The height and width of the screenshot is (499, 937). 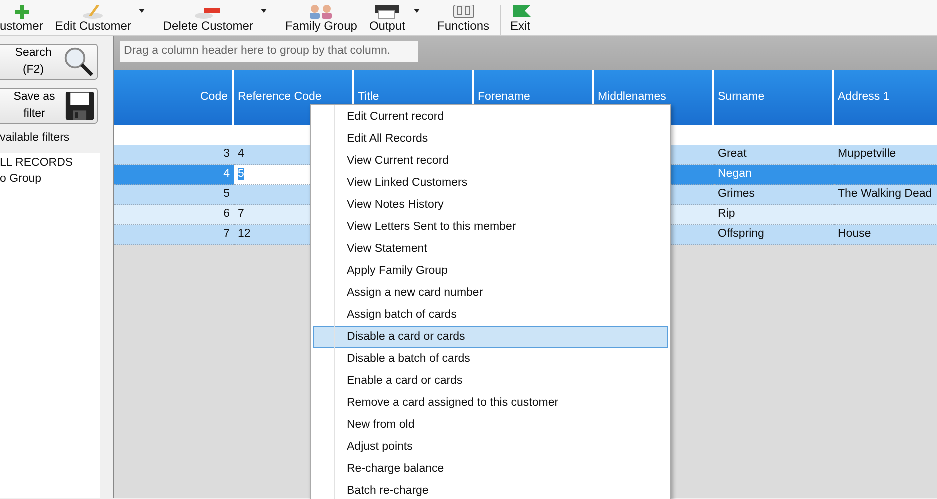 I want to click on filters-label: vailable filters, so click(x=35, y=138).